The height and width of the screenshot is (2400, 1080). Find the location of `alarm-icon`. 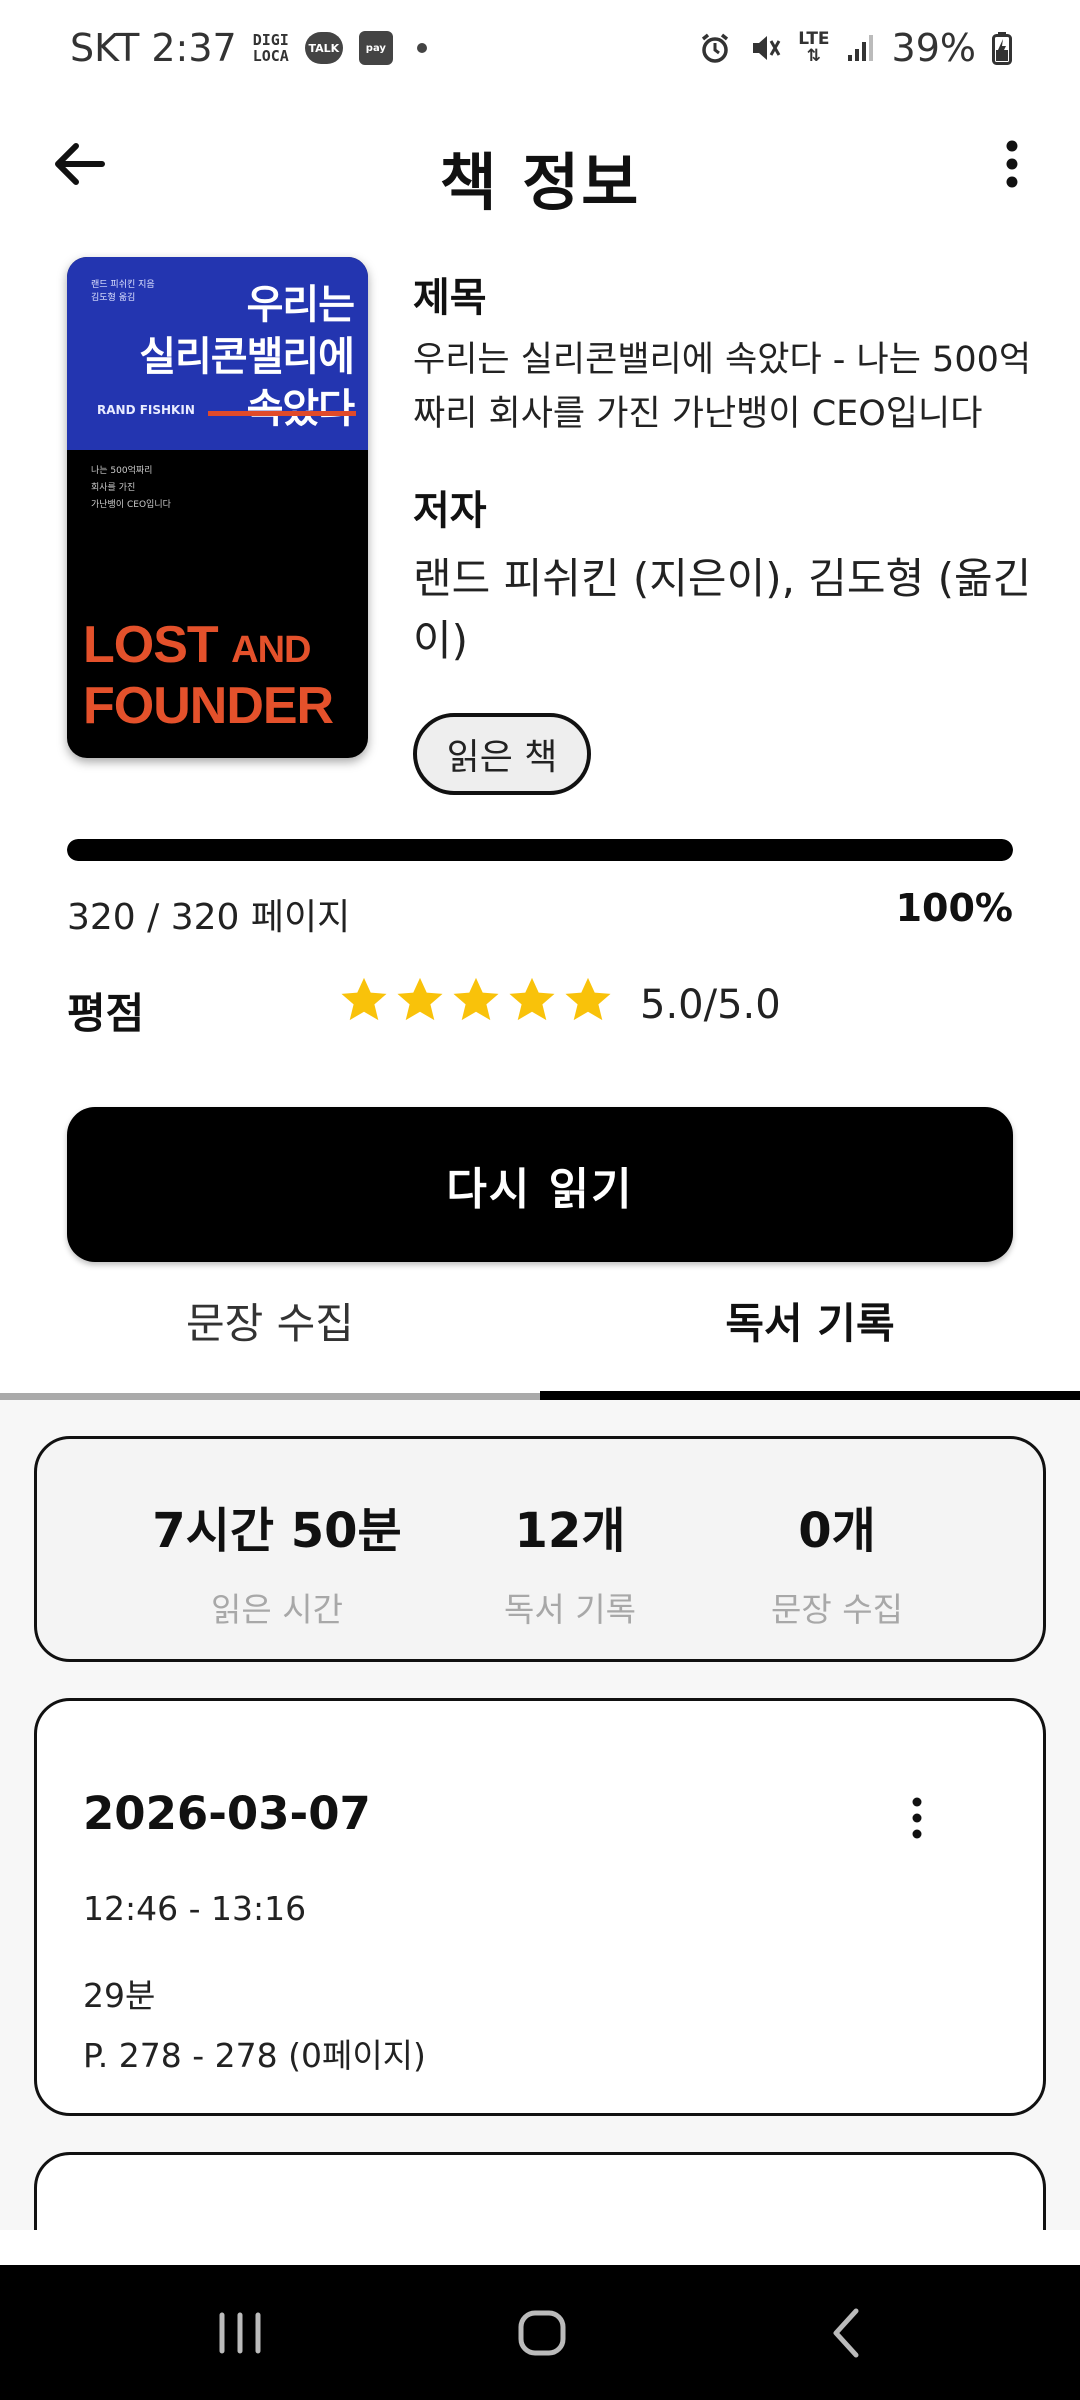

alarm-icon is located at coordinates (715, 48).